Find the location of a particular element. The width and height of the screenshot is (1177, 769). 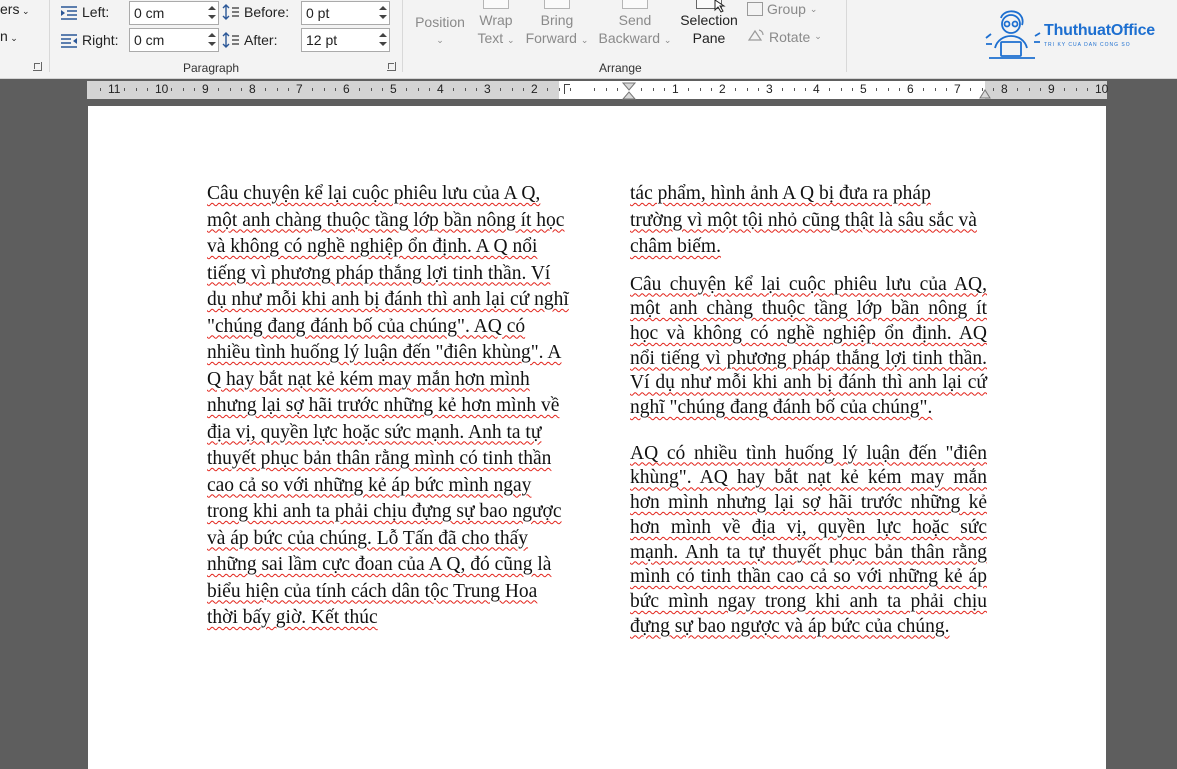

bring-label-2: Forward is located at coordinates (551, 38).